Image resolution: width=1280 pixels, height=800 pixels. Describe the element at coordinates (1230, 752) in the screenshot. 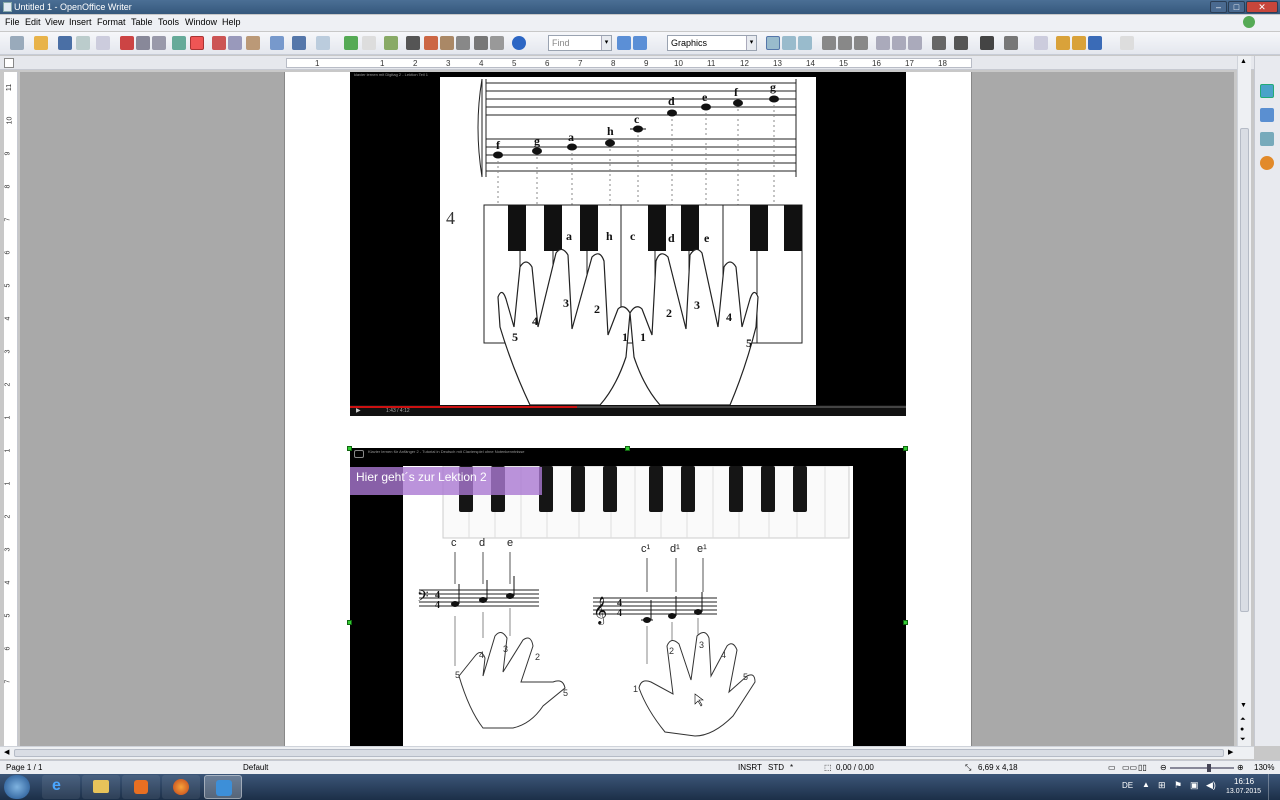

I see `scroll-right-icon: ▶` at that location.